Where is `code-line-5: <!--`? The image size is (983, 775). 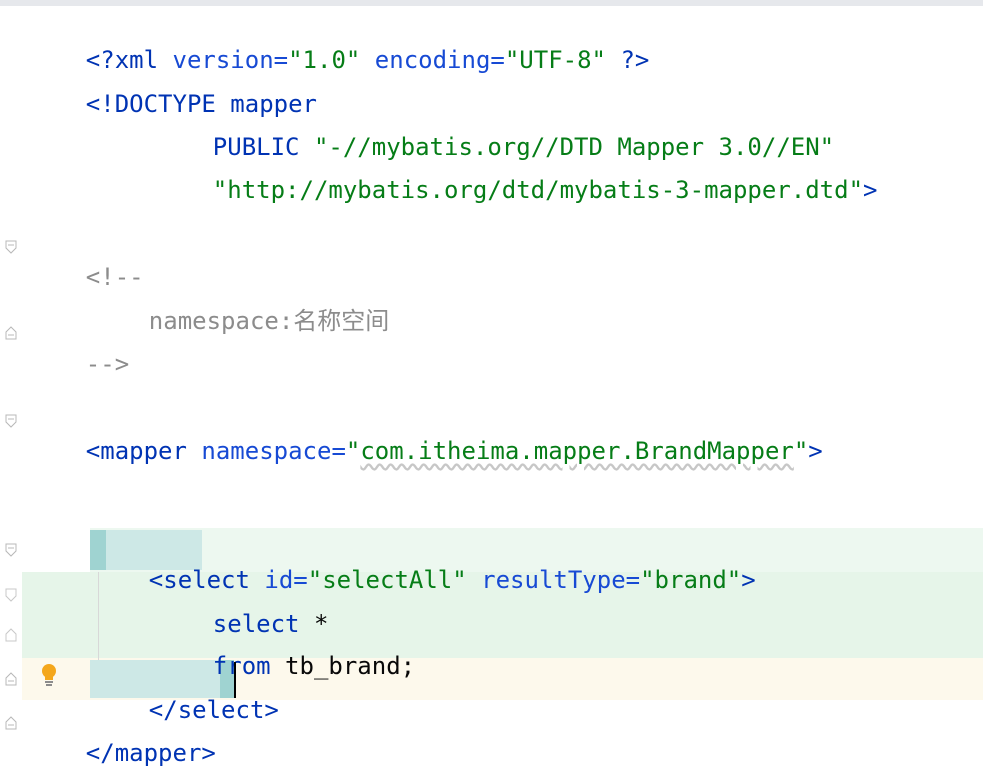 code-line-5: <!-- is located at coordinates (86, 261).